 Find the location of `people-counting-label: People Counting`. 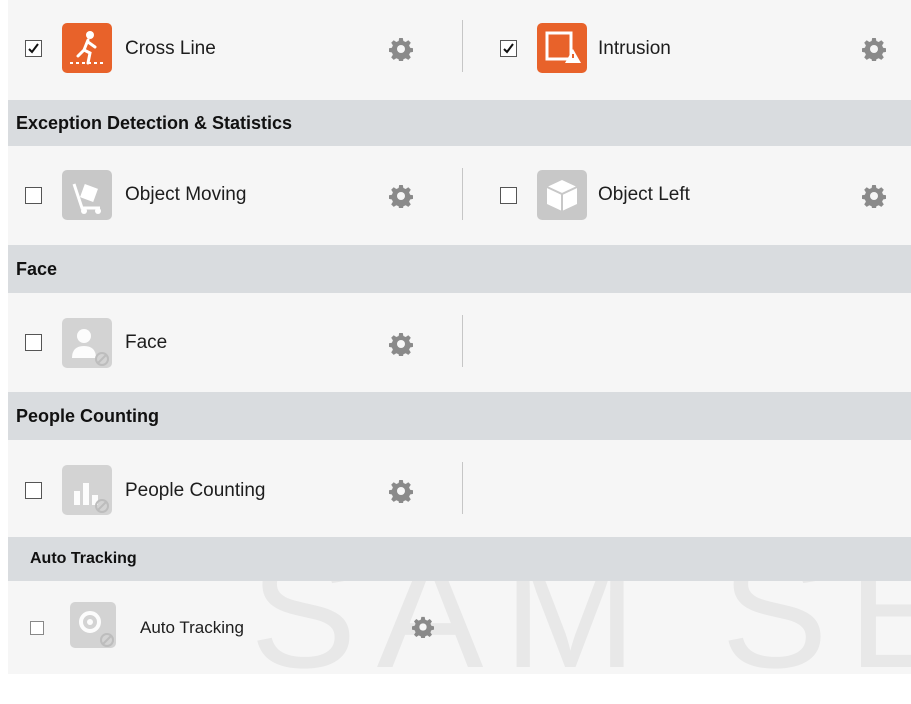

people-counting-label: People Counting is located at coordinates (195, 490).